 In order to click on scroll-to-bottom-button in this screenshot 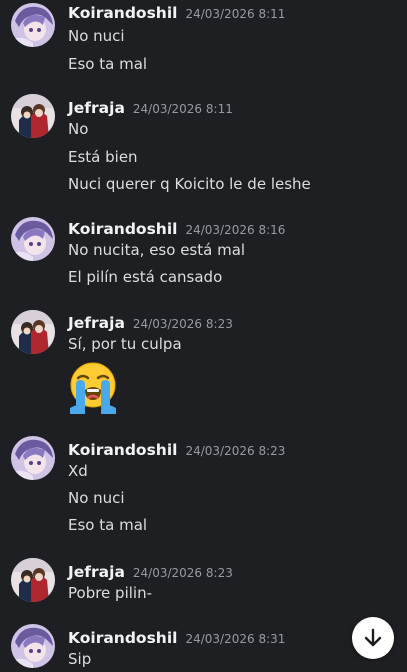, I will do `click(373, 638)`.